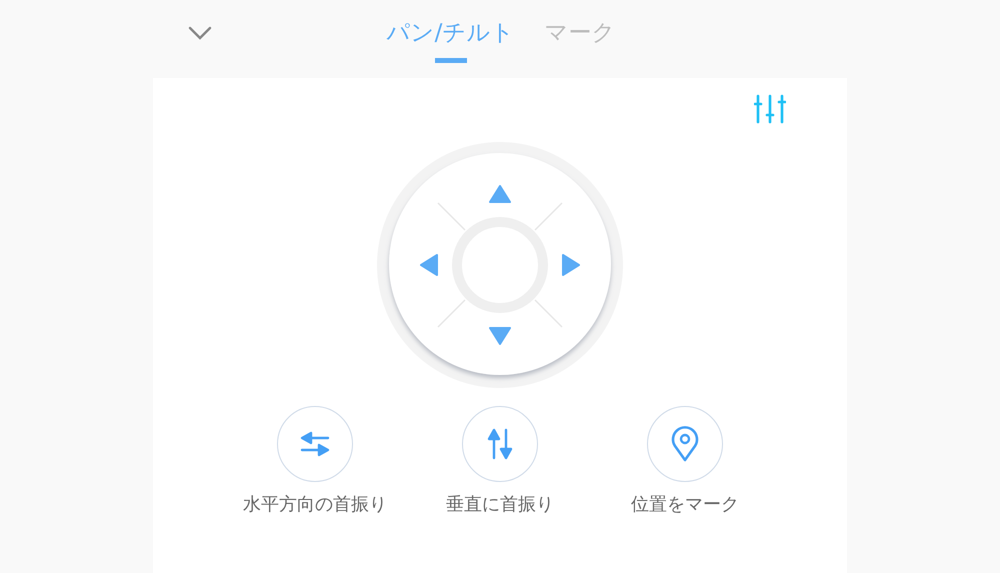  What do you see at coordinates (500, 194) in the screenshot?
I see `up-arrow-icon` at bounding box center [500, 194].